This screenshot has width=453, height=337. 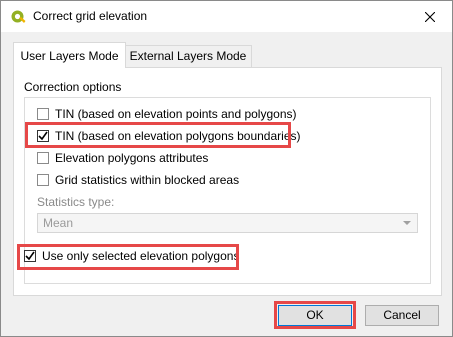 I want to click on option-label: Grid statistics within blocked areas, so click(x=147, y=180).